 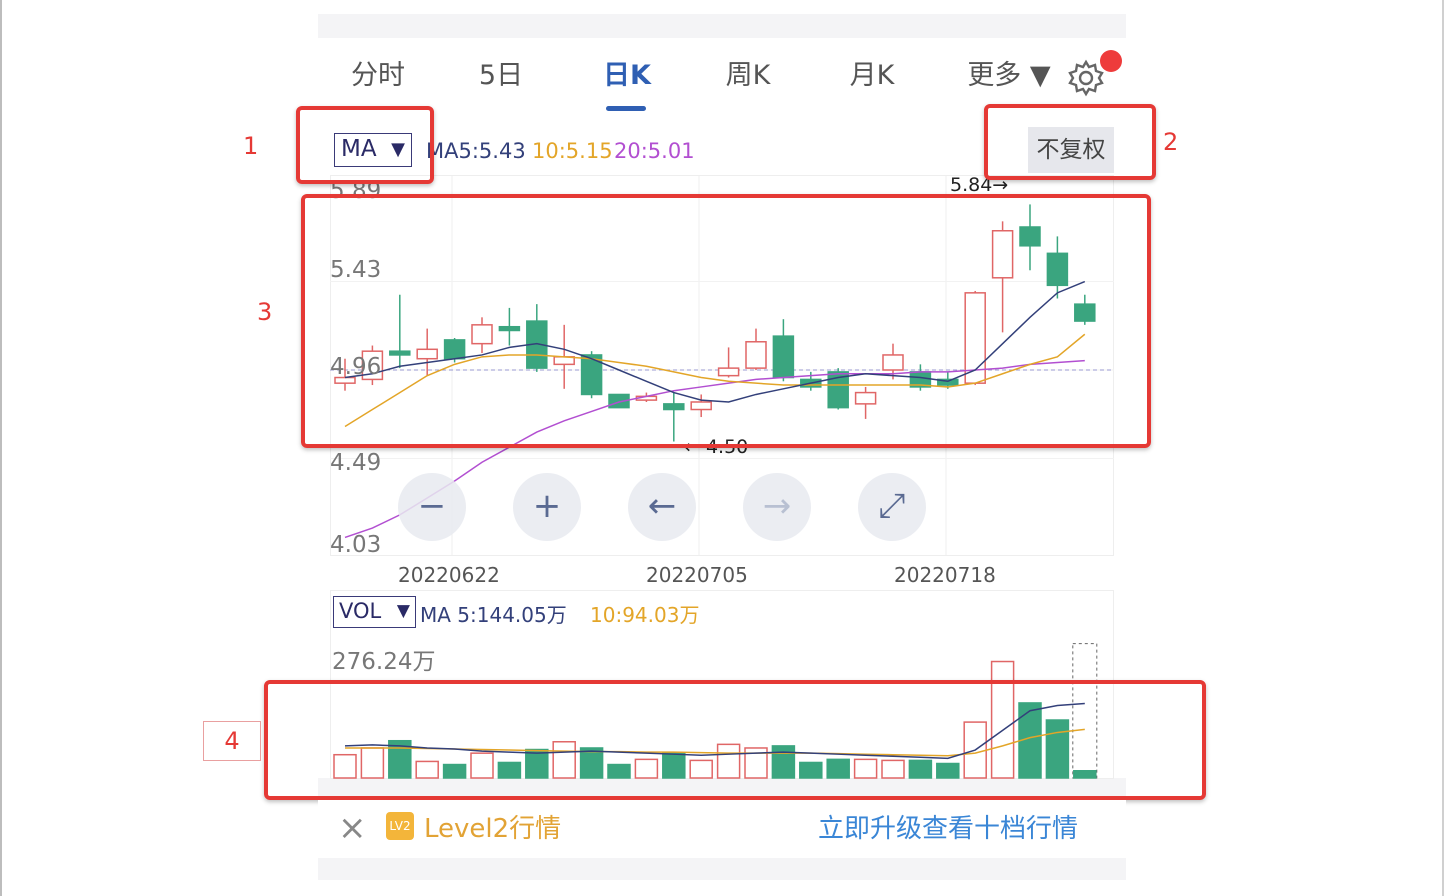 What do you see at coordinates (872, 76) in the screenshot?
I see `tab-monthly-k: 月K` at bounding box center [872, 76].